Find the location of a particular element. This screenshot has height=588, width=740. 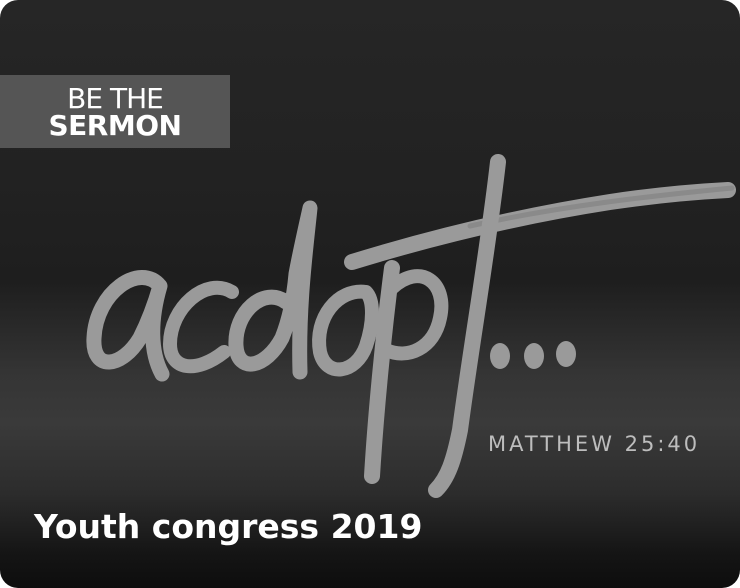

scripture-reference: MATTHEW 25:40 is located at coordinates (594, 444).